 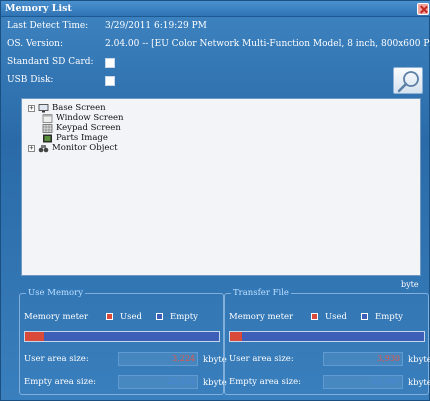 What do you see at coordinates (158, 382) in the screenshot?
I see `empty-area-size-value: 29,543` at bounding box center [158, 382].